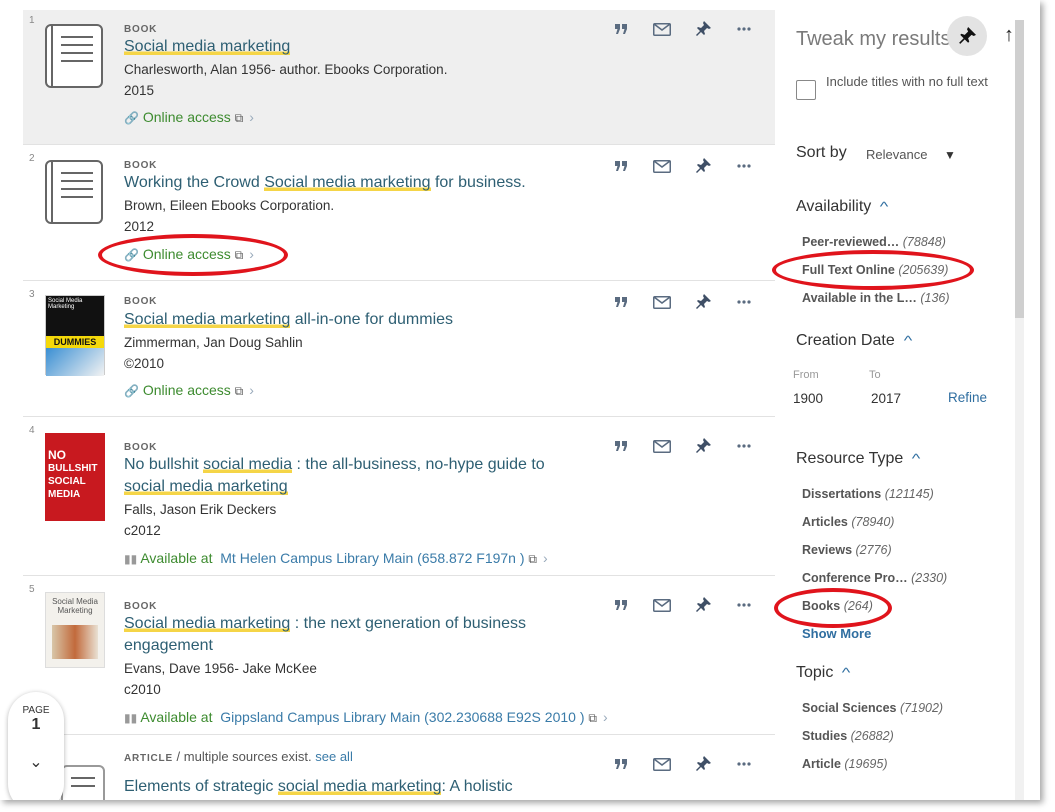 The width and height of the screenshot is (1055, 812). I want to click on title-highlight: Social media marketing, so click(347, 182).